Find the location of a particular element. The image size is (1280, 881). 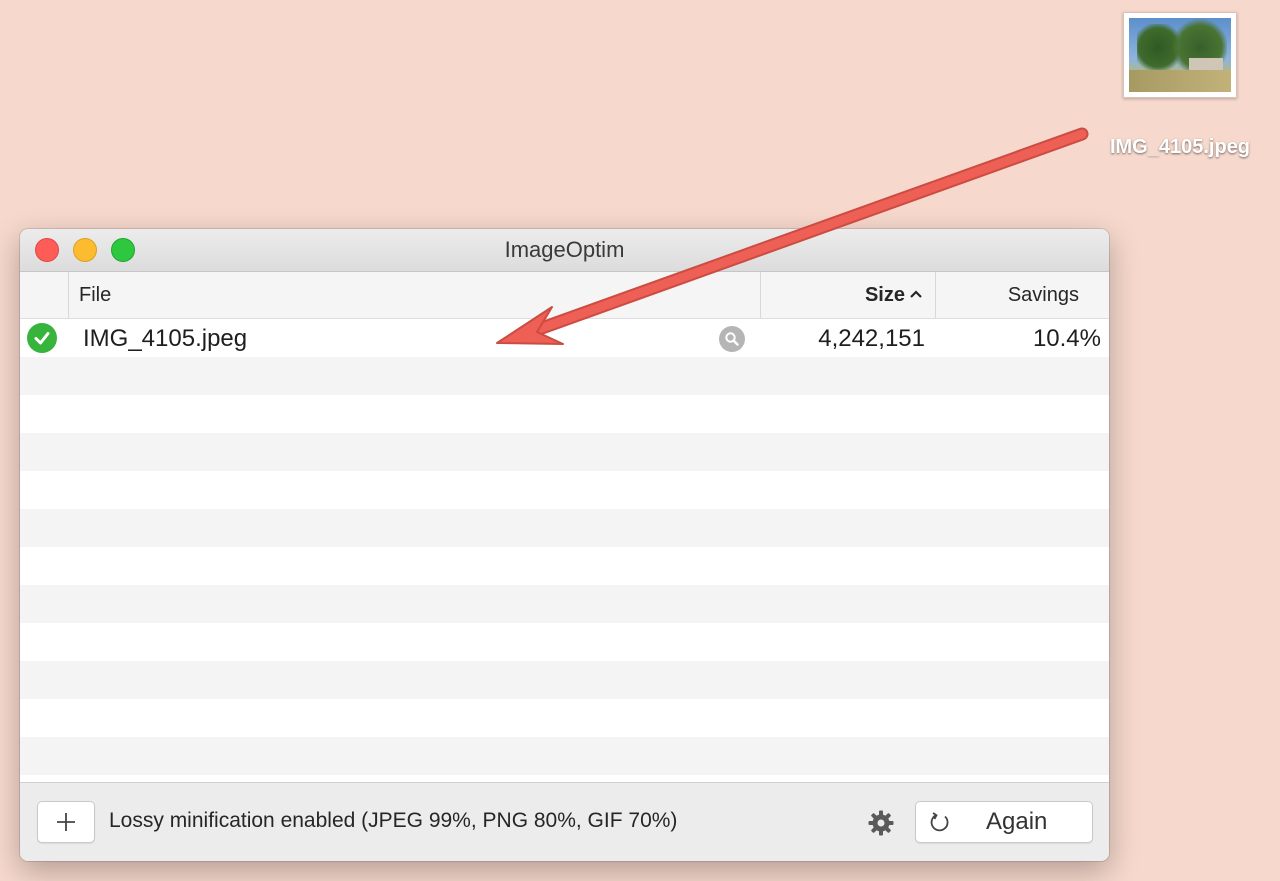

gear-icon is located at coordinates (881, 823).